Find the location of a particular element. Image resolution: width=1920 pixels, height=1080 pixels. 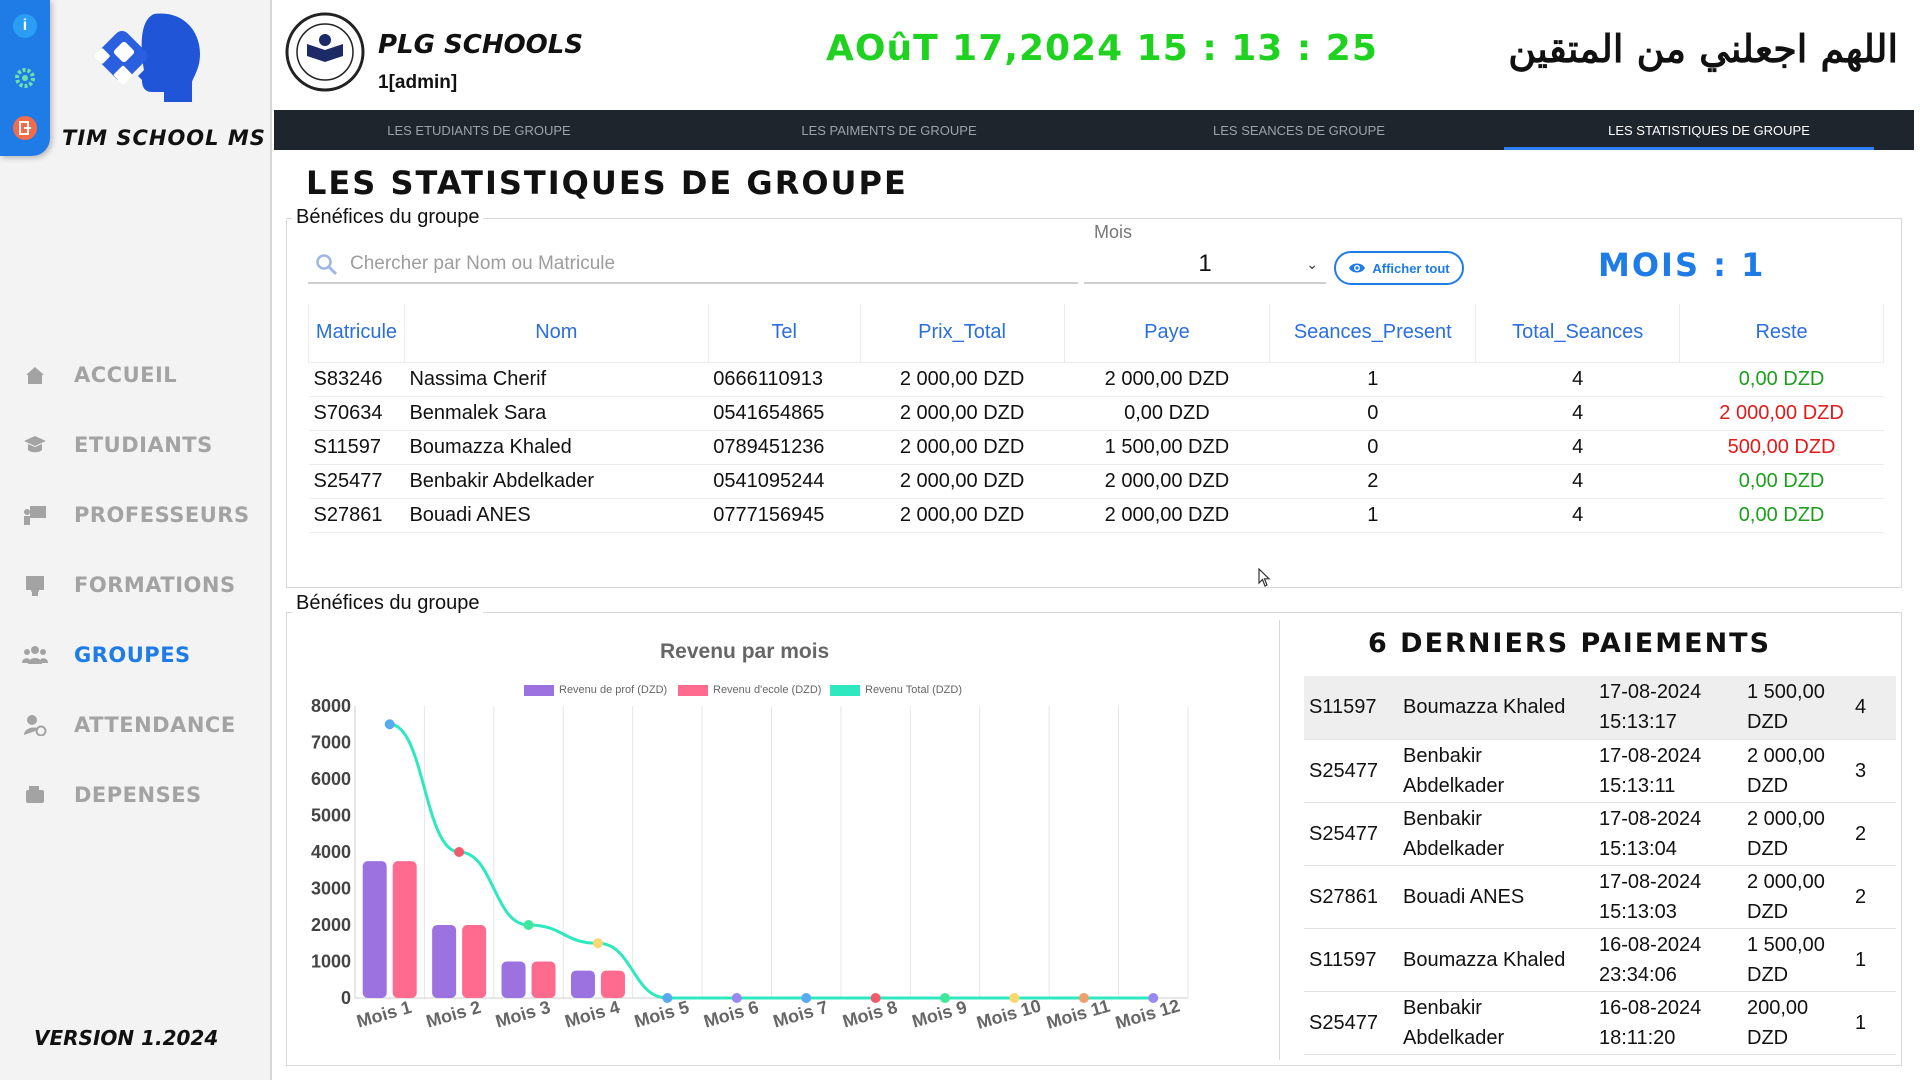

column-header-prix: Prix_Total is located at coordinates (962, 333).